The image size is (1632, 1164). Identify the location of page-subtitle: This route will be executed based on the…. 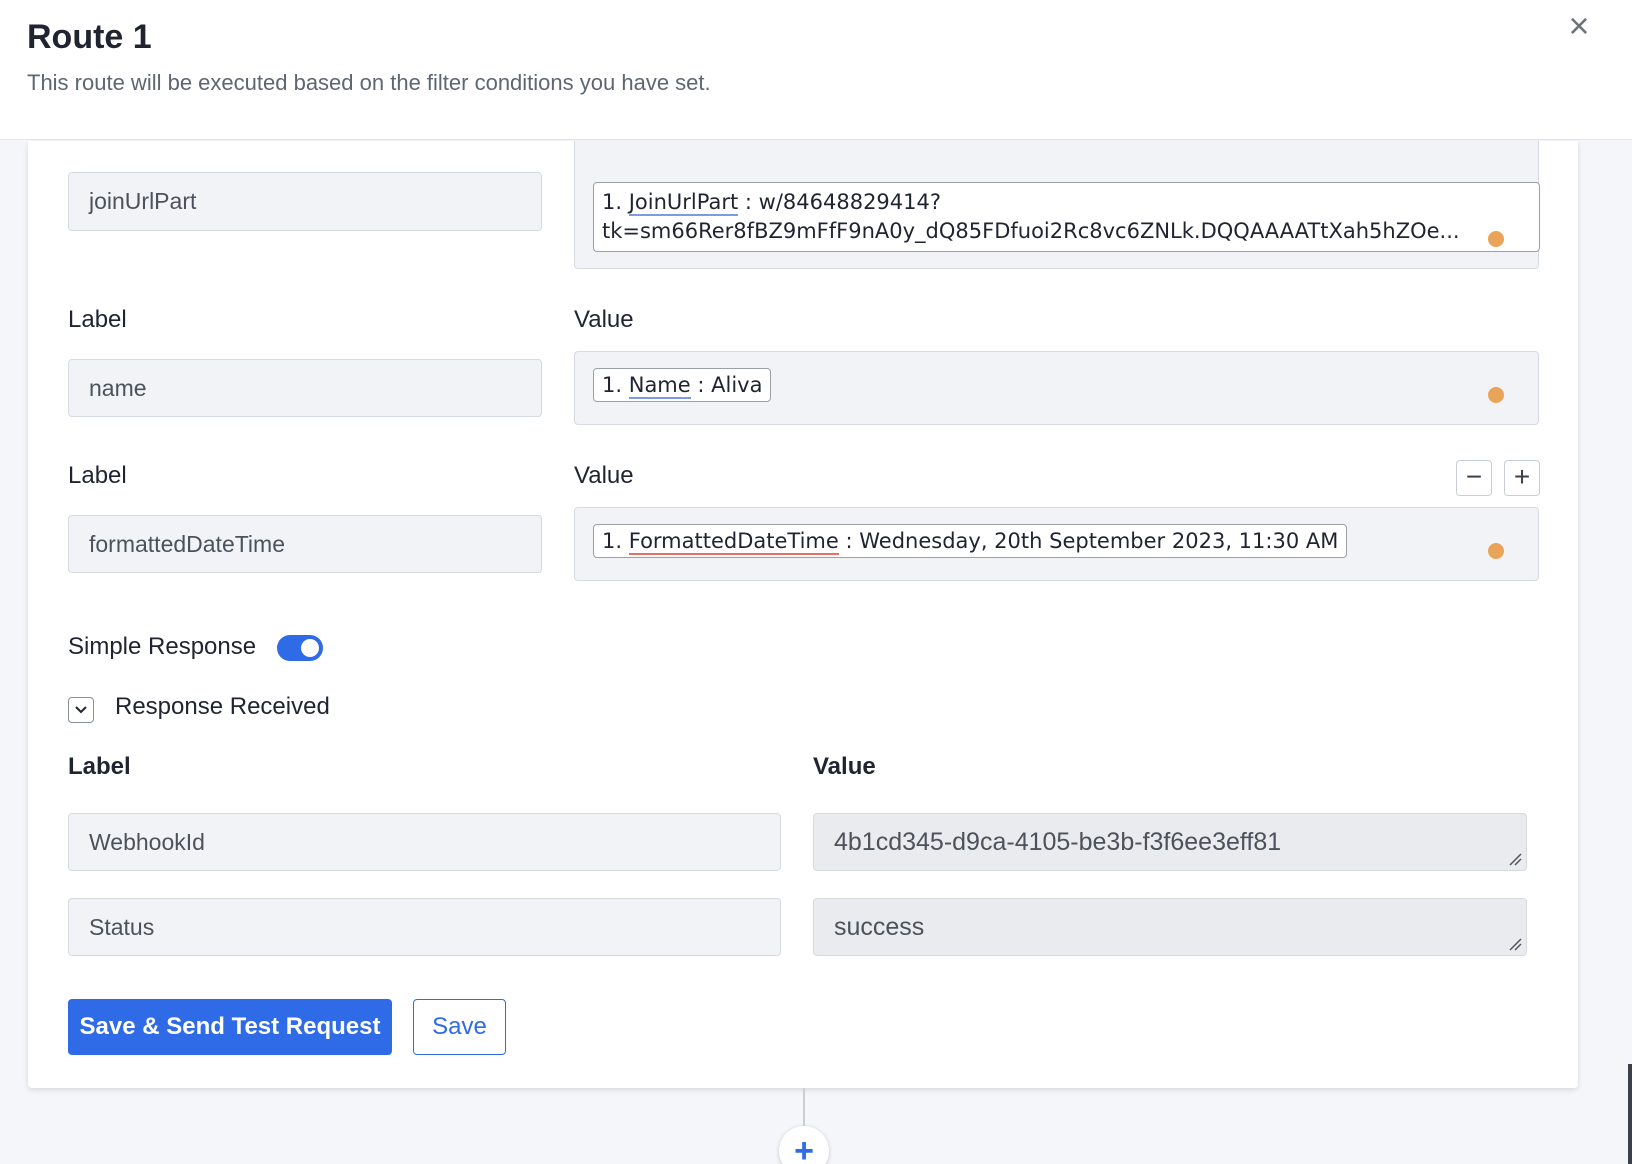
(369, 82).